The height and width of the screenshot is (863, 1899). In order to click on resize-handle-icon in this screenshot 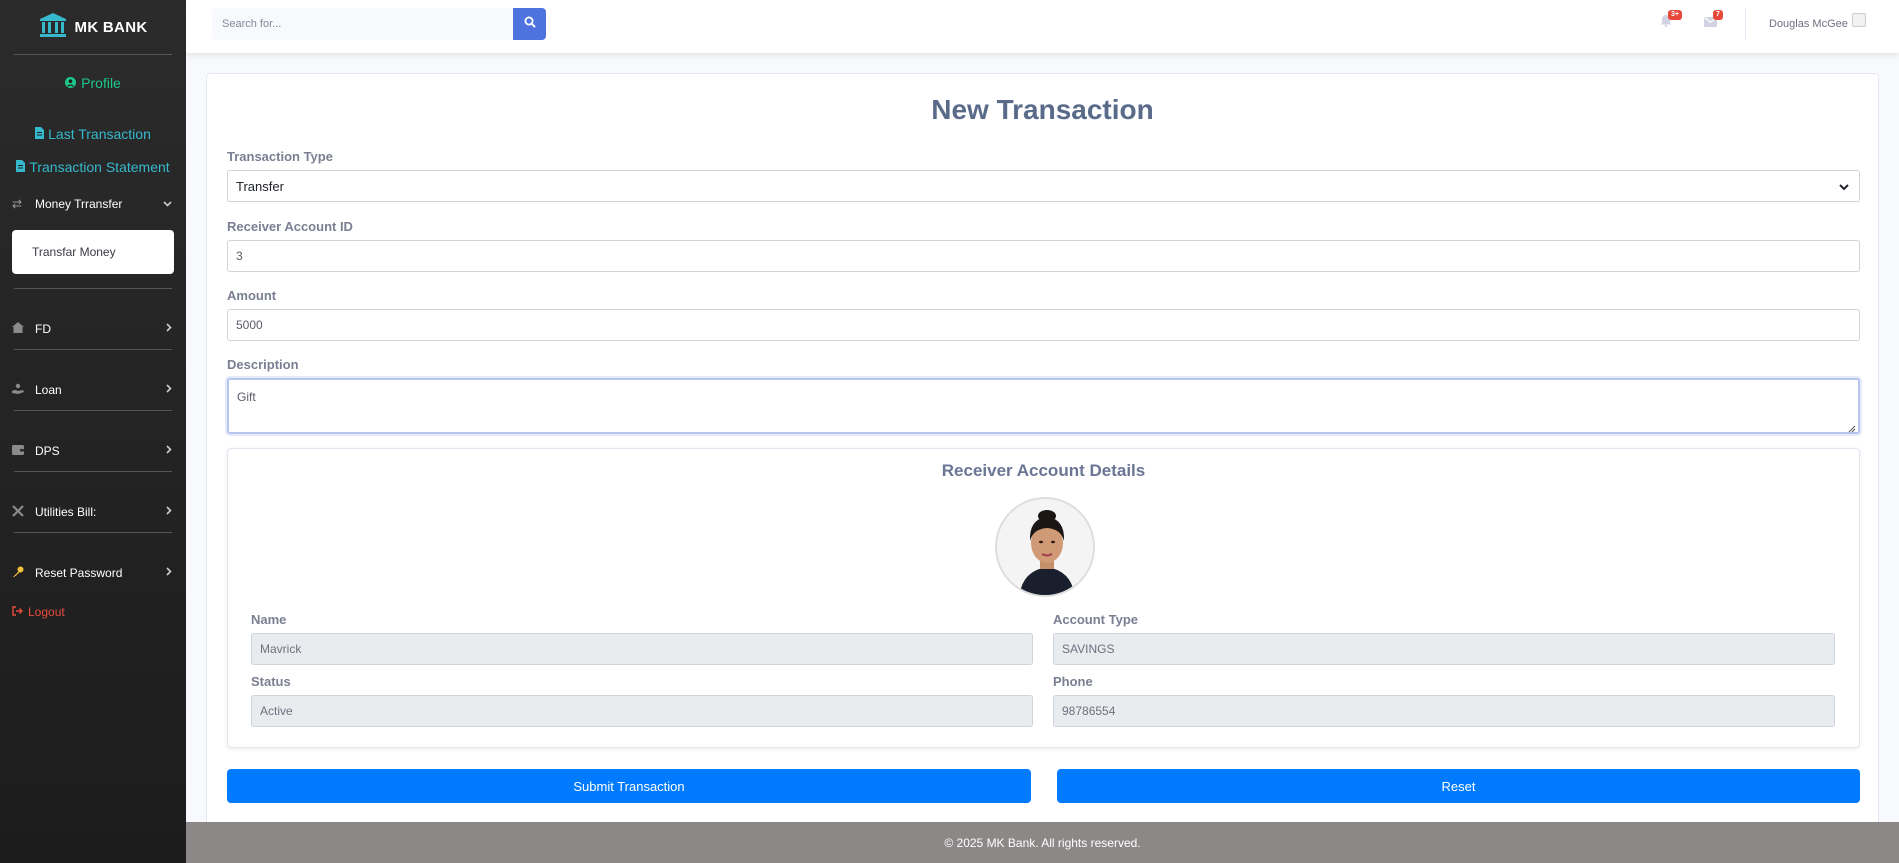, I will do `click(1852, 427)`.